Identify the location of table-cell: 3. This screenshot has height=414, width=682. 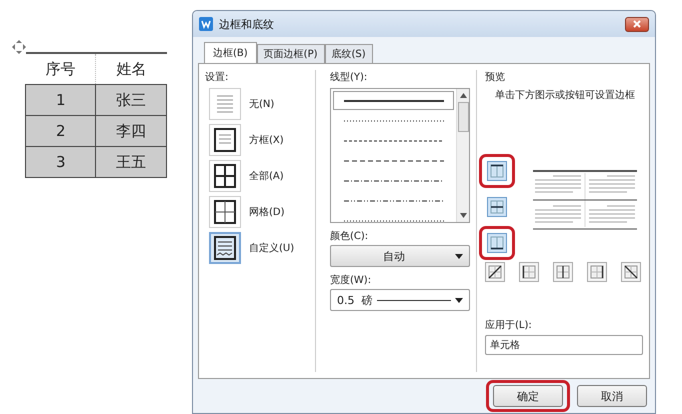
(61, 162).